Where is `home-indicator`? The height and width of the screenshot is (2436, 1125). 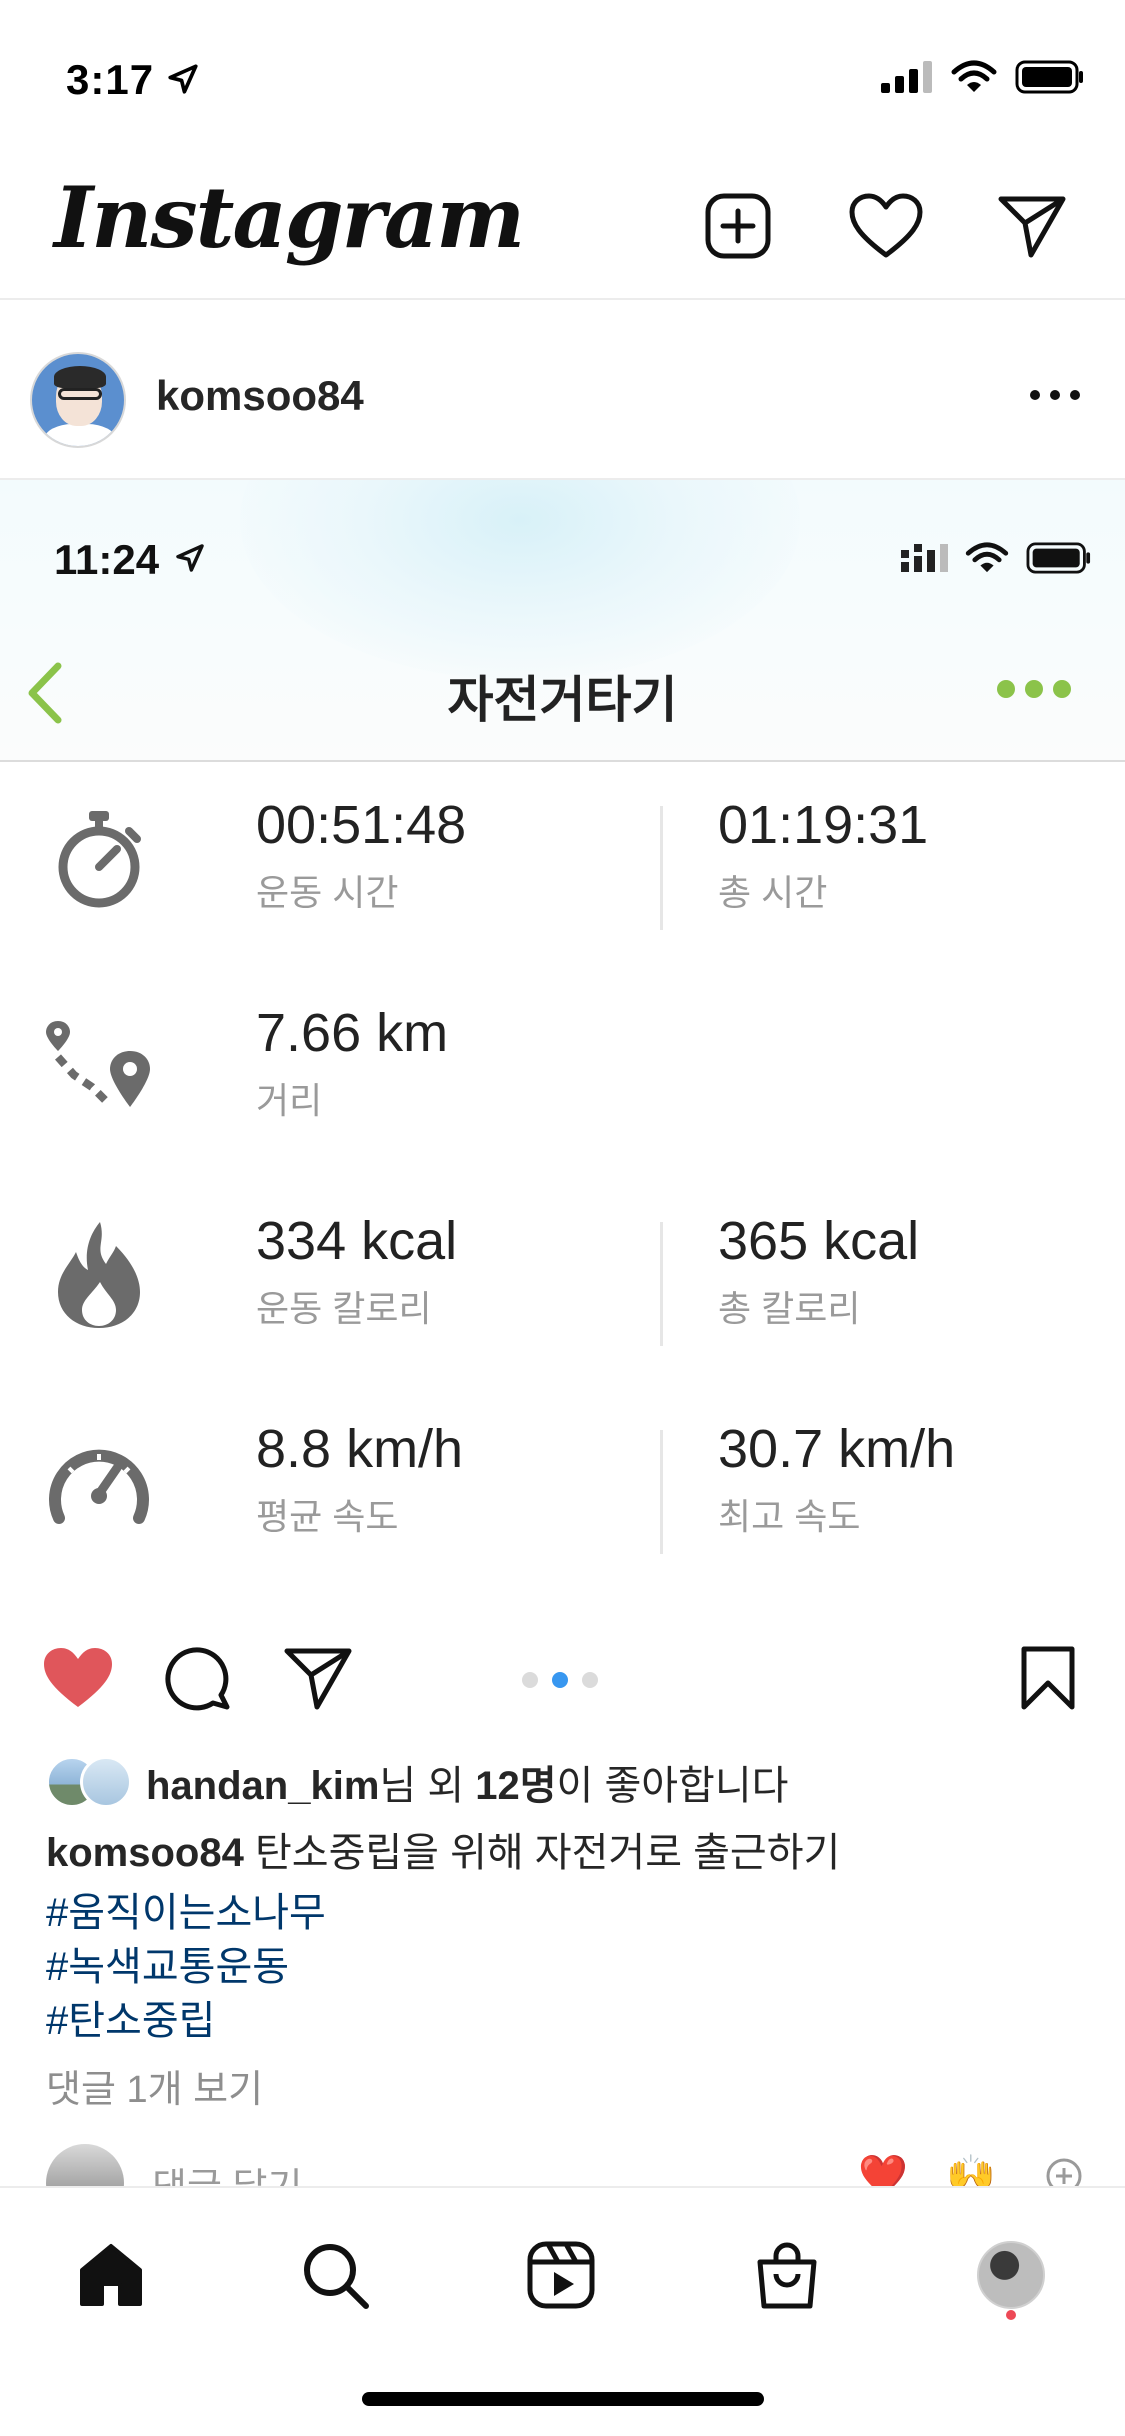 home-indicator is located at coordinates (563, 2399).